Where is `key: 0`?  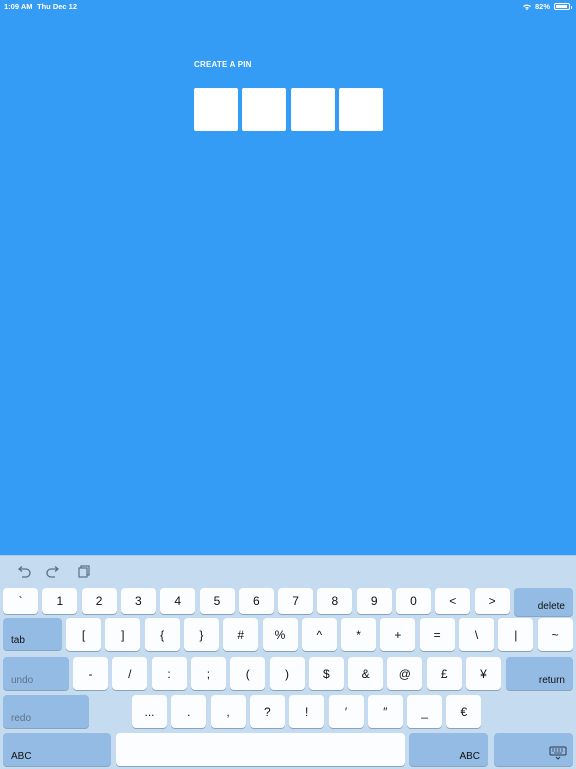 key: 0 is located at coordinates (413, 601).